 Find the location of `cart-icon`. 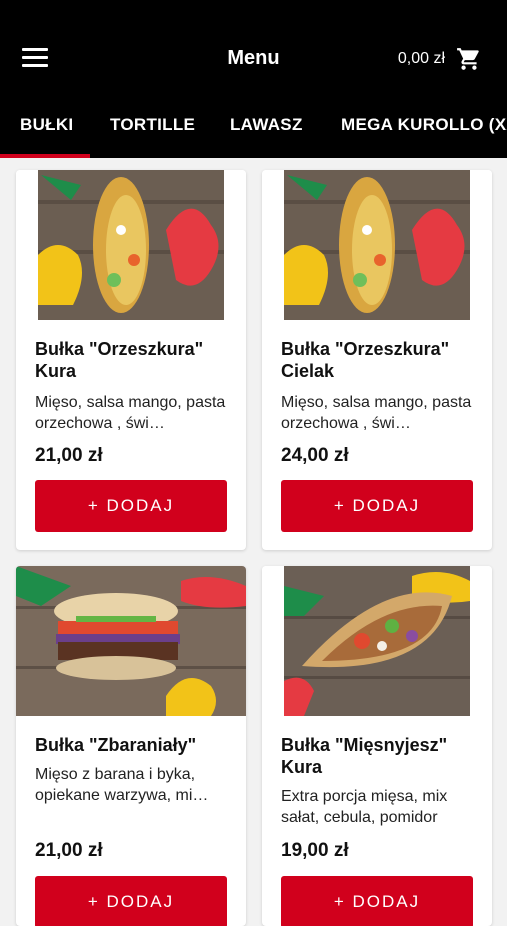

cart-icon is located at coordinates (469, 59).